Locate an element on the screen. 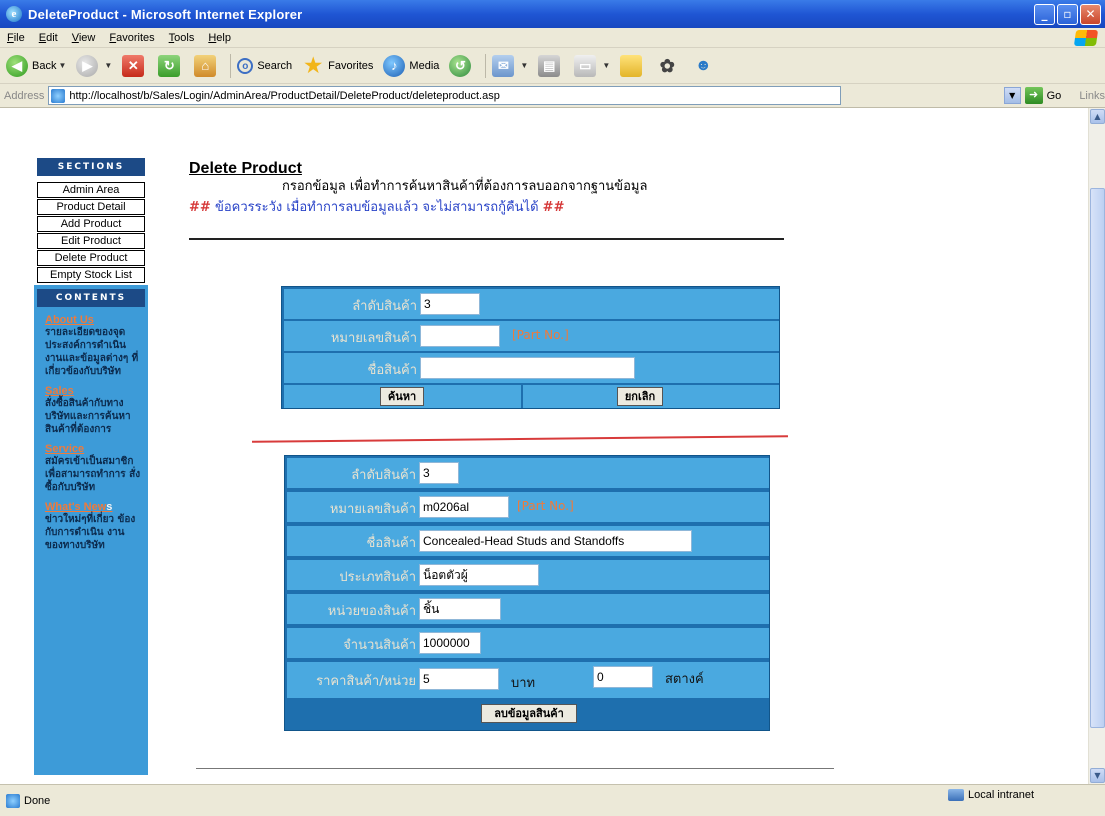 The width and height of the screenshot is (1105, 816). menu-favorites: Favorites is located at coordinates (131, 38).